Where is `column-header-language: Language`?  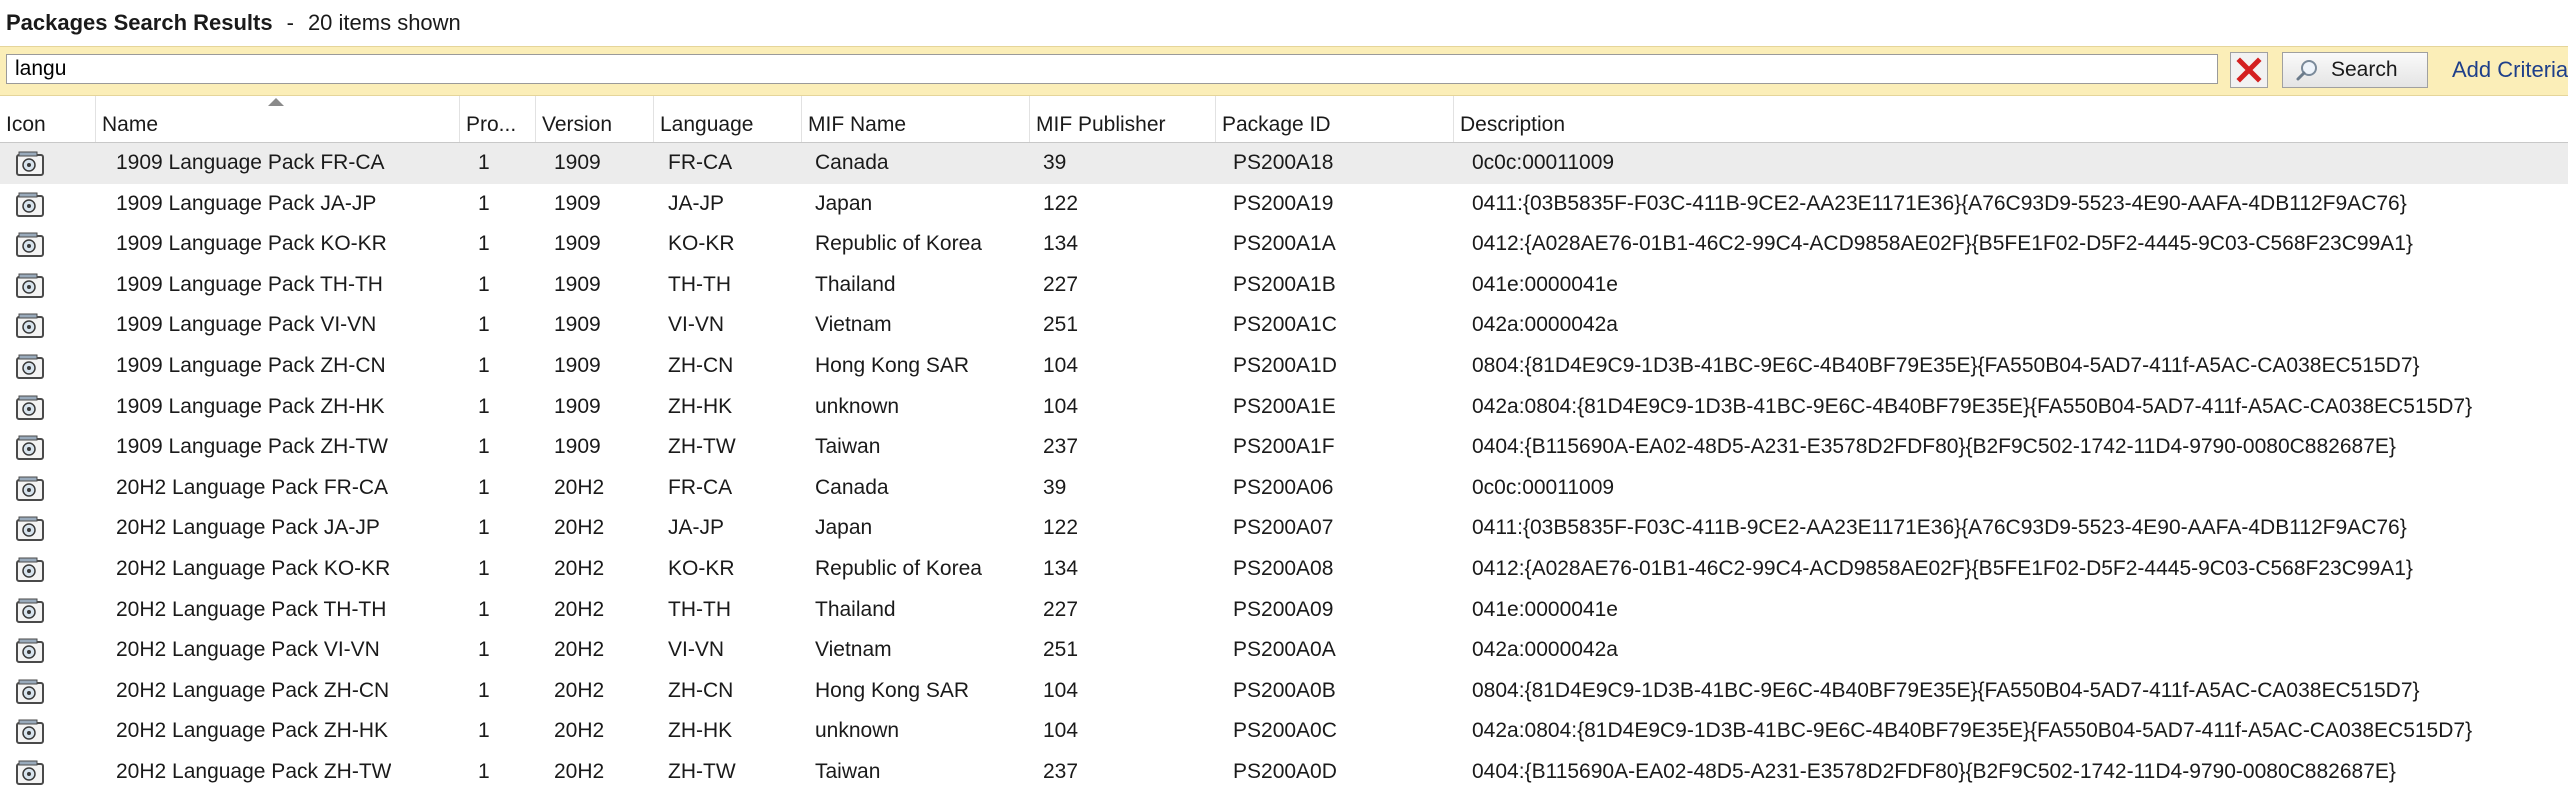
column-header-language: Language is located at coordinates (728, 119).